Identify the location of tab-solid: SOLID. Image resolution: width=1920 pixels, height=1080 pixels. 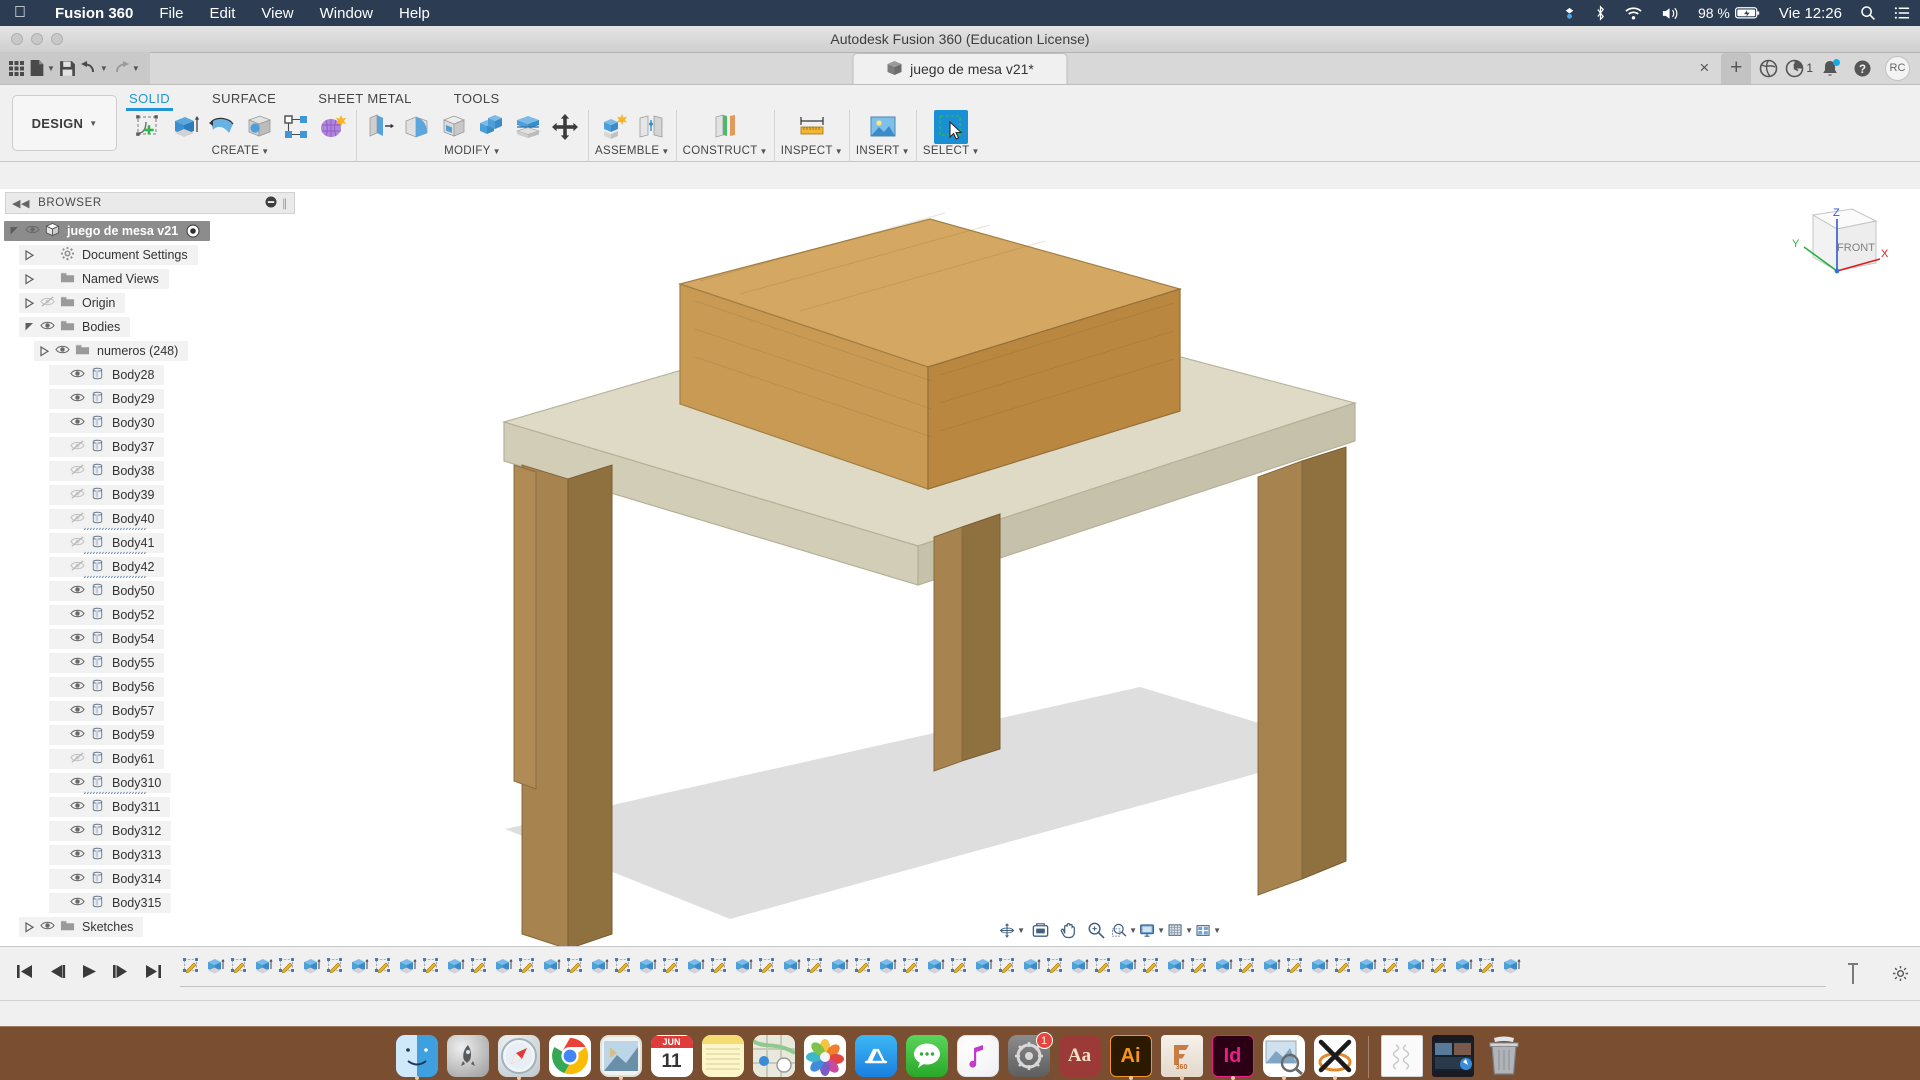
(149, 100).